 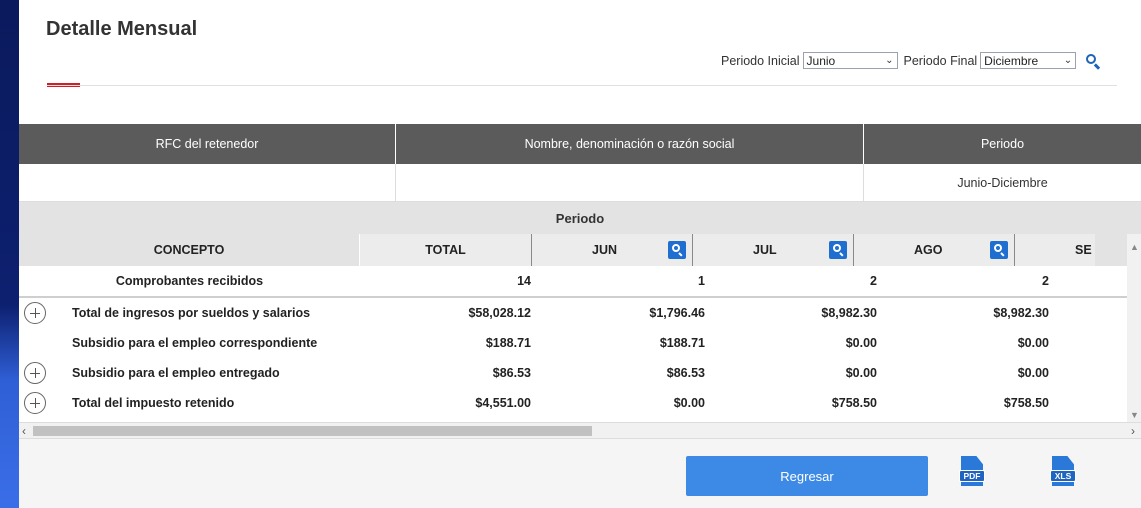 I want to click on summary-value-row: Junio-Diciembre, so click(x=580, y=183).